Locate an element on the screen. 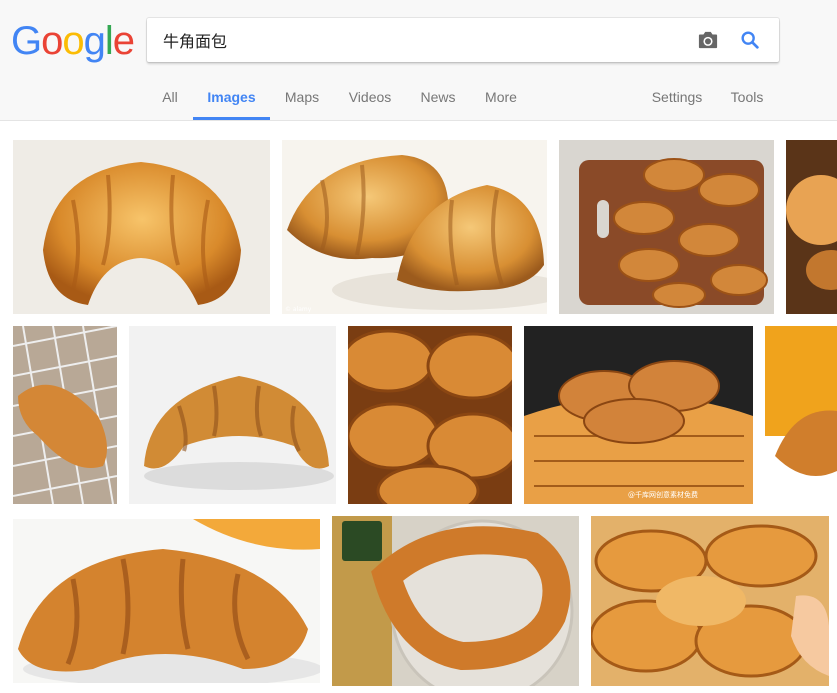  tab-all: All is located at coordinates (170, 98).